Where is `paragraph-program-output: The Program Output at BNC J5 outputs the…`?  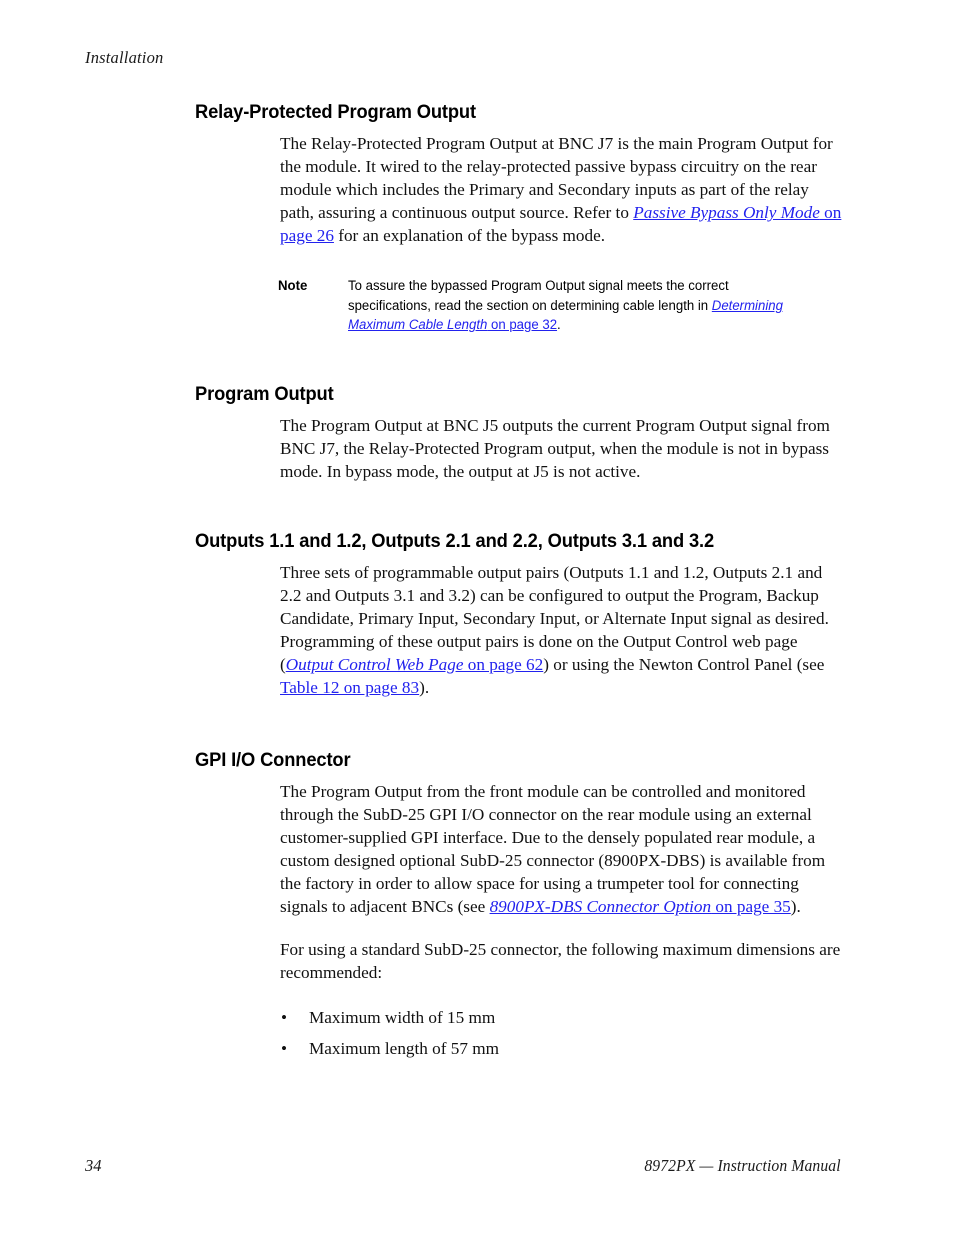
paragraph-program-output: The Program Output at BNC J5 outputs the… is located at coordinates (555, 448).